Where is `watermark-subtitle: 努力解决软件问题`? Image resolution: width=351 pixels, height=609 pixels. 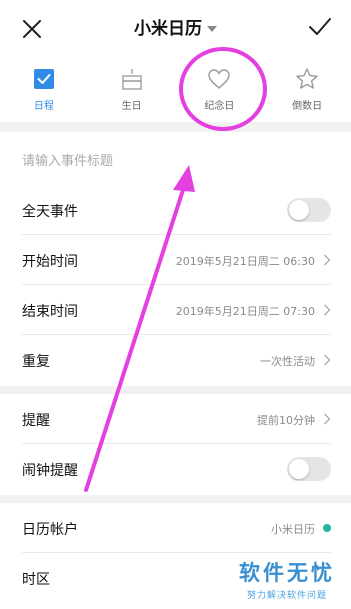
watermark-subtitle: 努力解决软件问题 is located at coordinates (286, 596).